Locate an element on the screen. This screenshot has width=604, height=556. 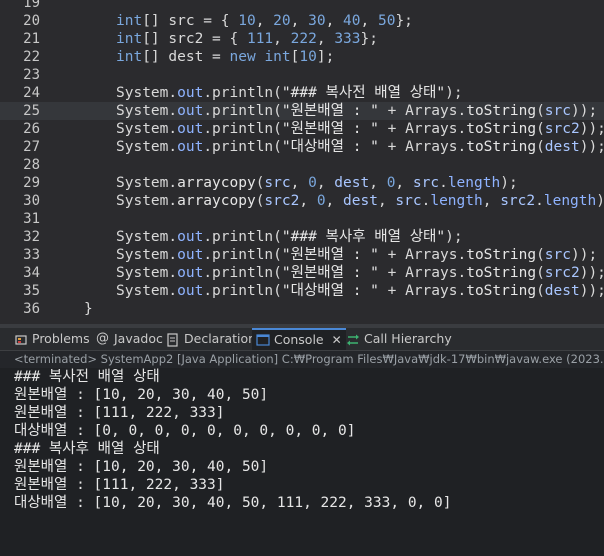
code-token: 333 is located at coordinates (347, 39).